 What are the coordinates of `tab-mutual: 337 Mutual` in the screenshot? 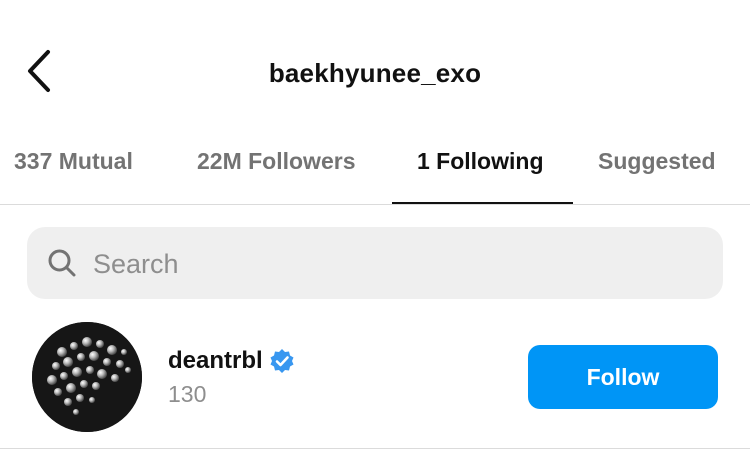 It's located at (73, 161).